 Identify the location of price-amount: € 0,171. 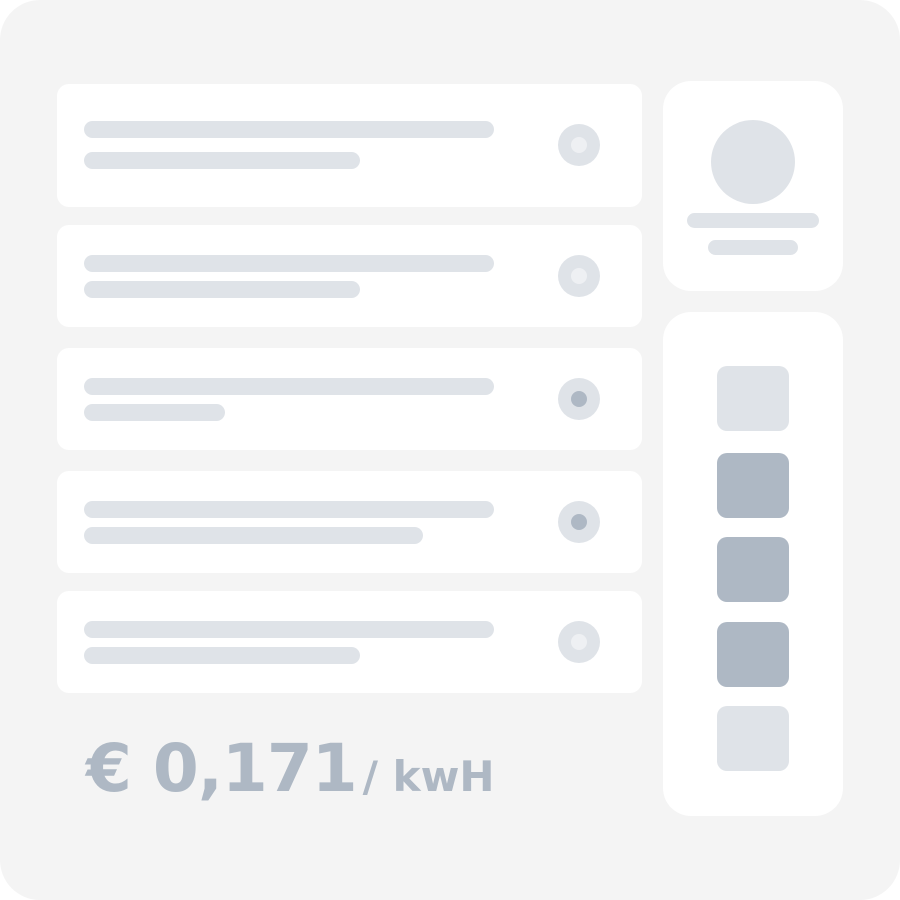
(222, 768).